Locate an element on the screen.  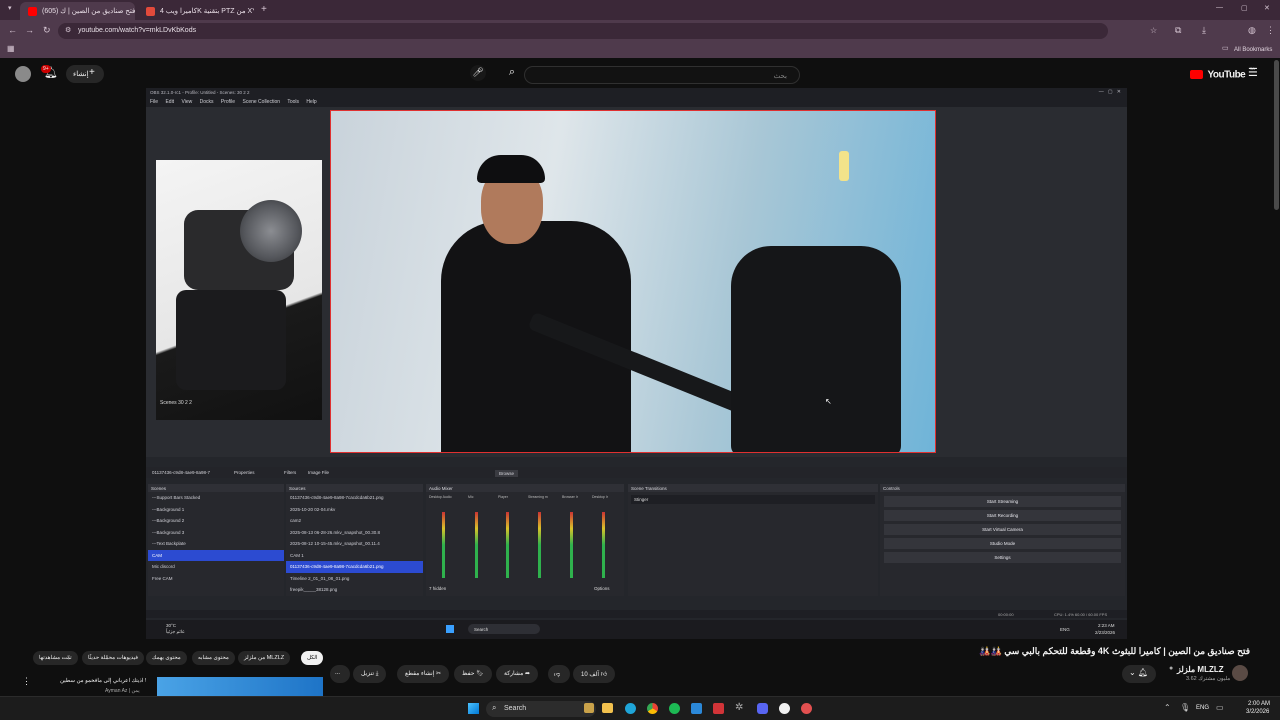
store-icon is located at coordinates (696, 708).